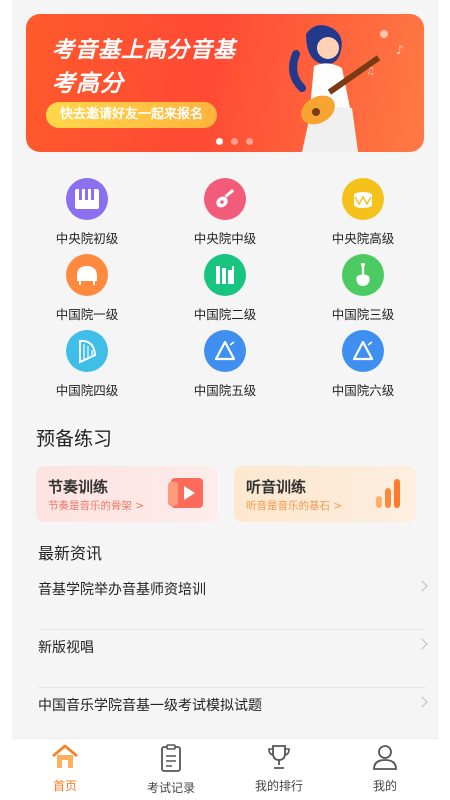 The height and width of the screenshot is (800, 450). What do you see at coordinates (88, 84) in the screenshot?
I see `banner-subheadline: 考高分` at bounding box center [88, 84].